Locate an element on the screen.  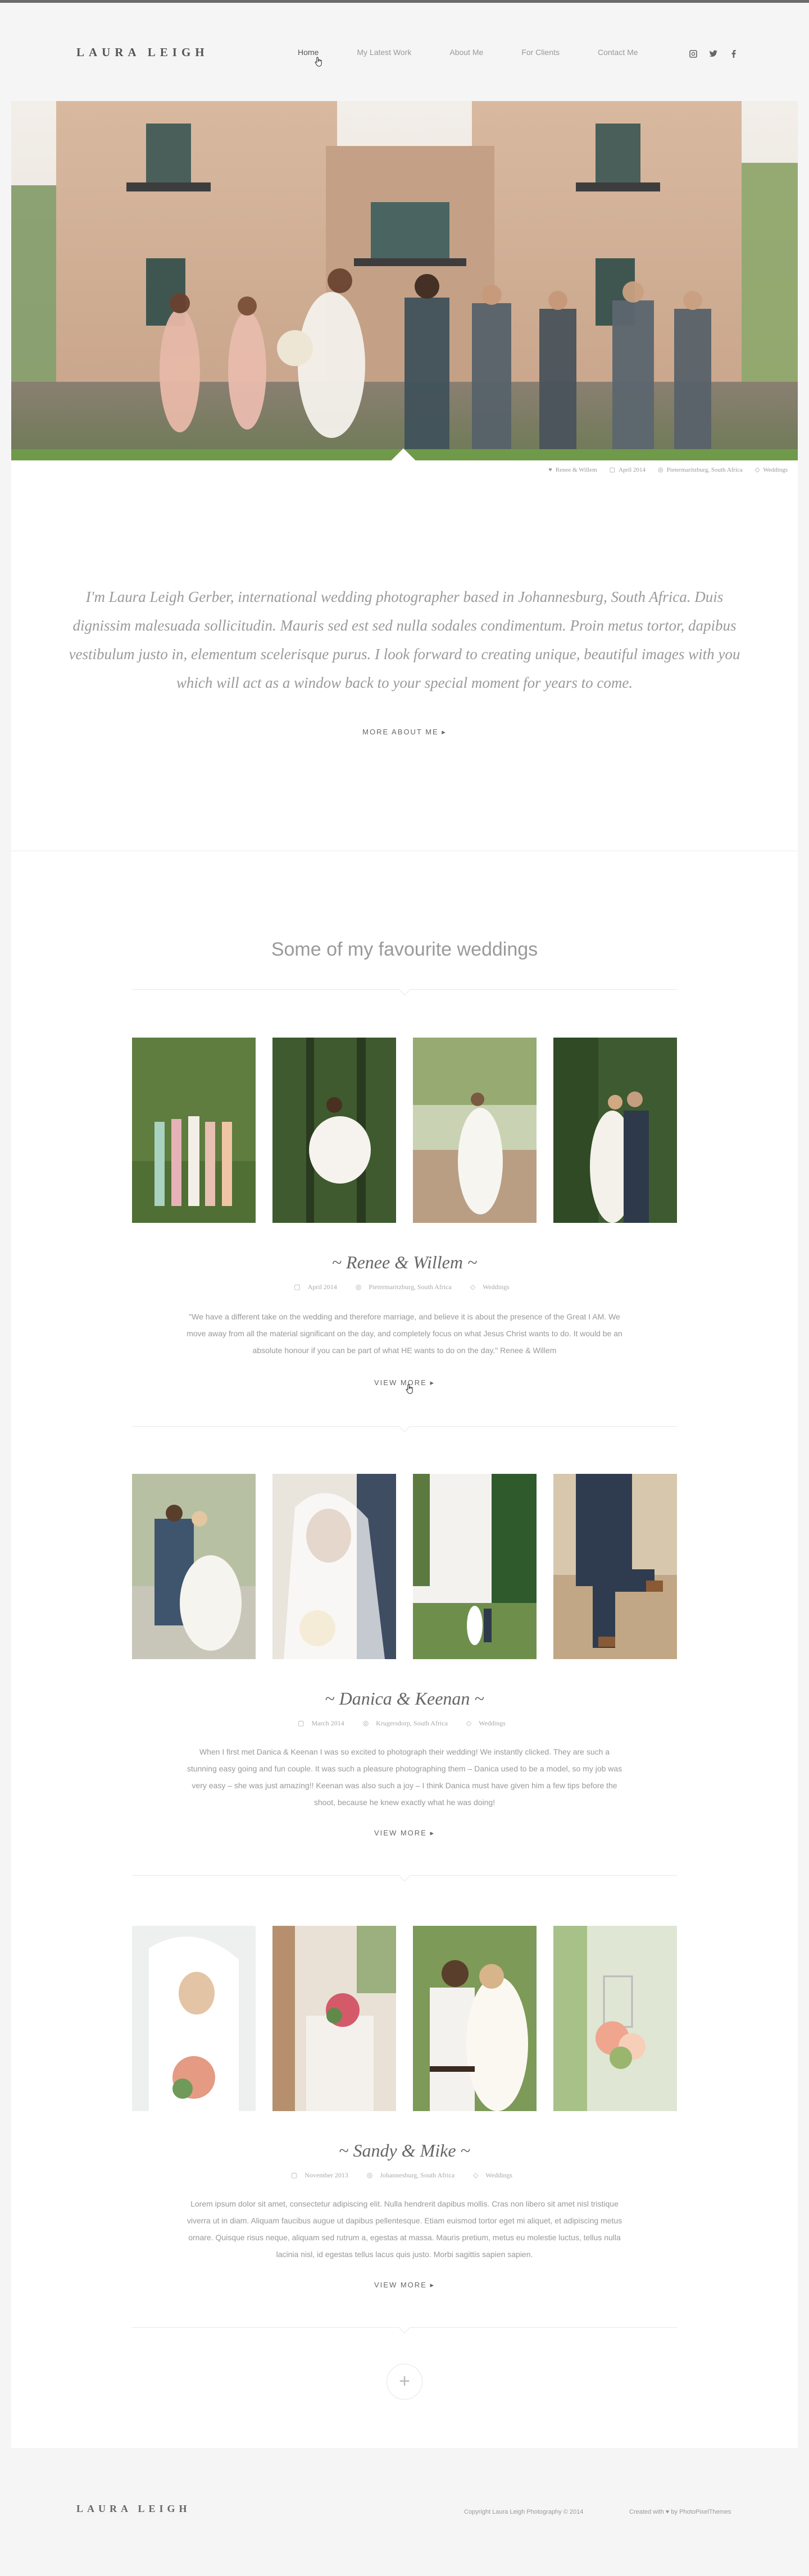
footer-copyright: Copyright Laura Leigh Photography © 2014 is located at coordinates (524, 2512).